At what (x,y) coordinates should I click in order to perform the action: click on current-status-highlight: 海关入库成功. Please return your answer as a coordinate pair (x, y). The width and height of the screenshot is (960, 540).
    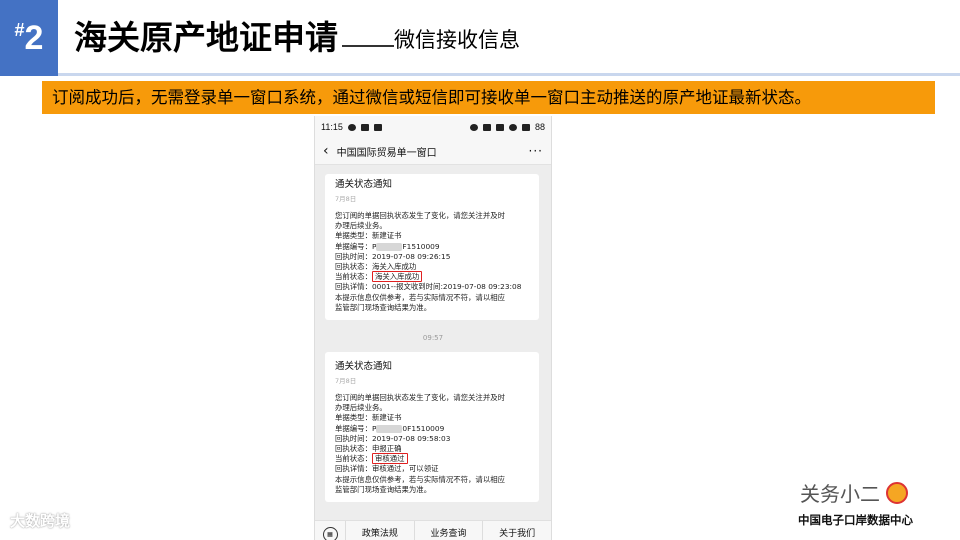
    Looking at the image, I should click on (397, 277).